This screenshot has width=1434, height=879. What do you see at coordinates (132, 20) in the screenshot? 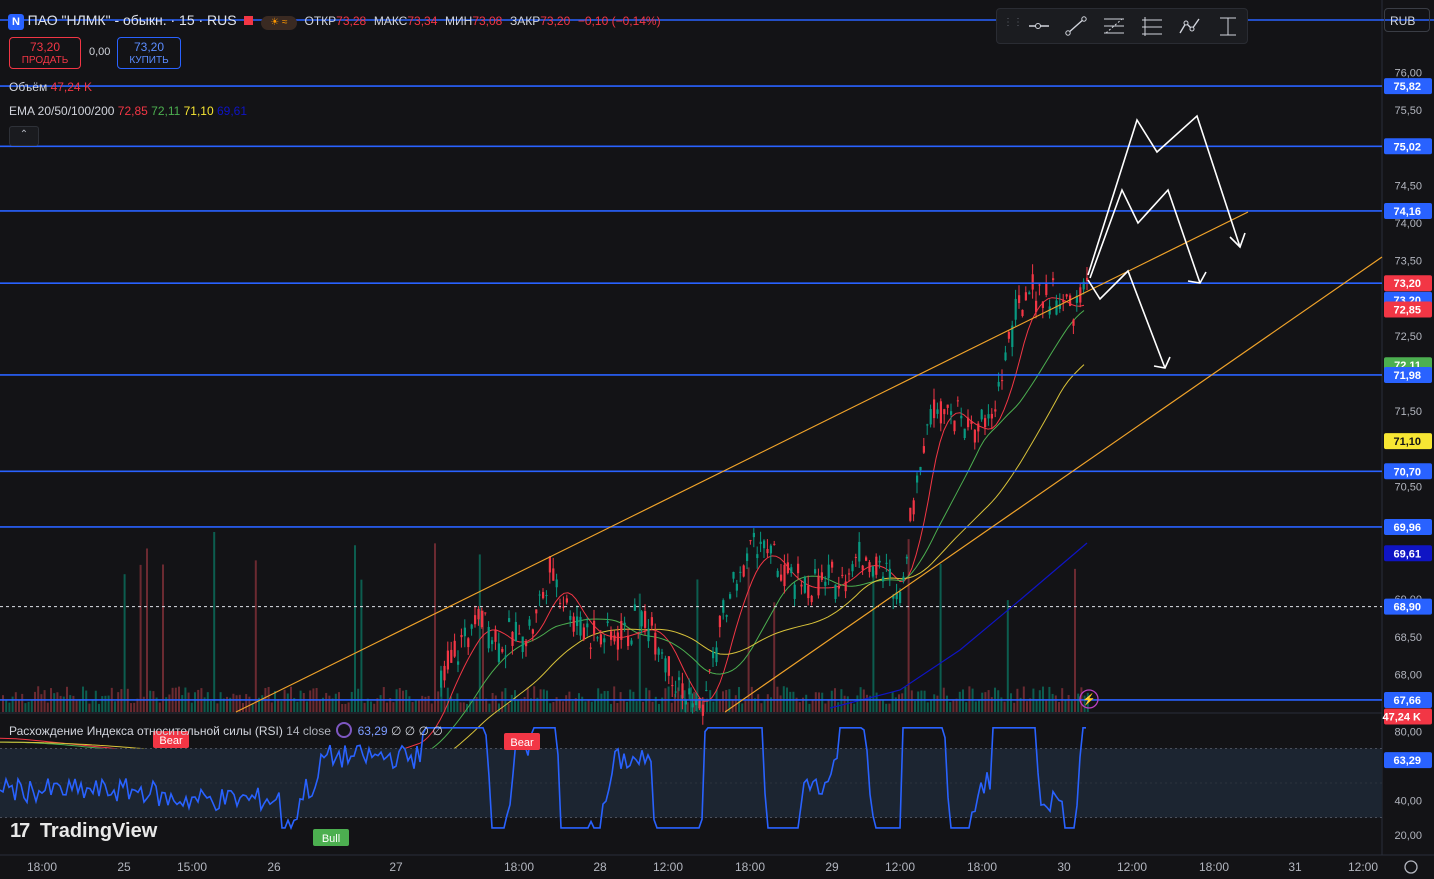
I see `symbol-title: ПАО "НЛМК" - обыкн. · 15 · RUS` at bounding box center [132, 20].